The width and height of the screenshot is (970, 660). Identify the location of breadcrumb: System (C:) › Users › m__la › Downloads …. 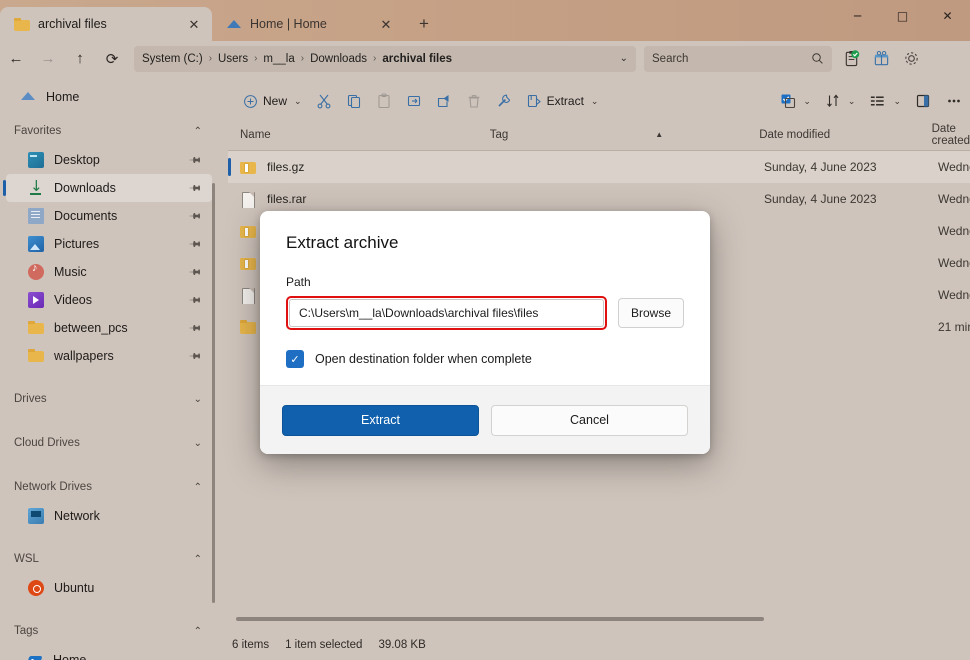
(385, 58).